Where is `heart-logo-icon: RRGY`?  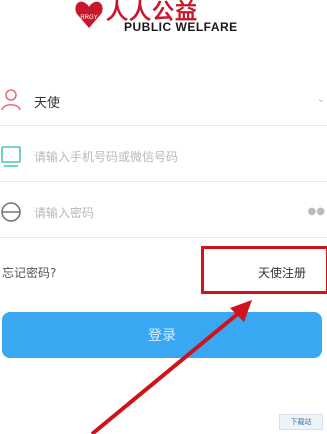 heart-logo-icon: RRGY is located at coordinates (89, 14).